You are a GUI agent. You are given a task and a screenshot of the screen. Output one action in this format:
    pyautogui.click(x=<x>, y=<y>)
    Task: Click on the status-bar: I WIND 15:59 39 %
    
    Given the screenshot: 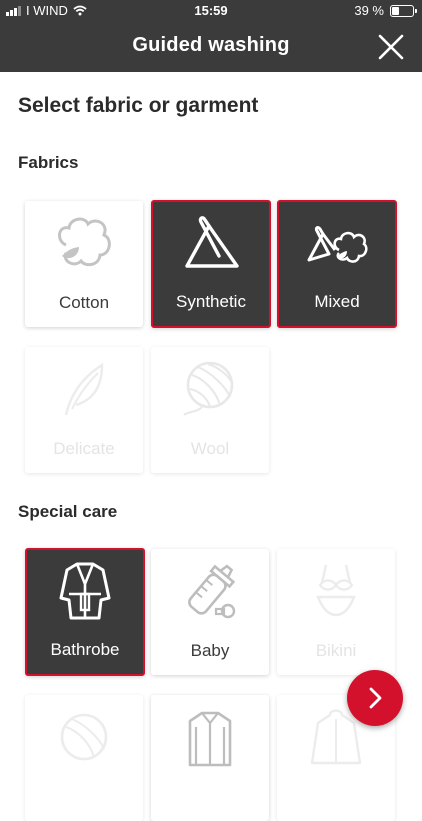 What is the action you would take?
    pyautogui.click(x=211, y=11)
    